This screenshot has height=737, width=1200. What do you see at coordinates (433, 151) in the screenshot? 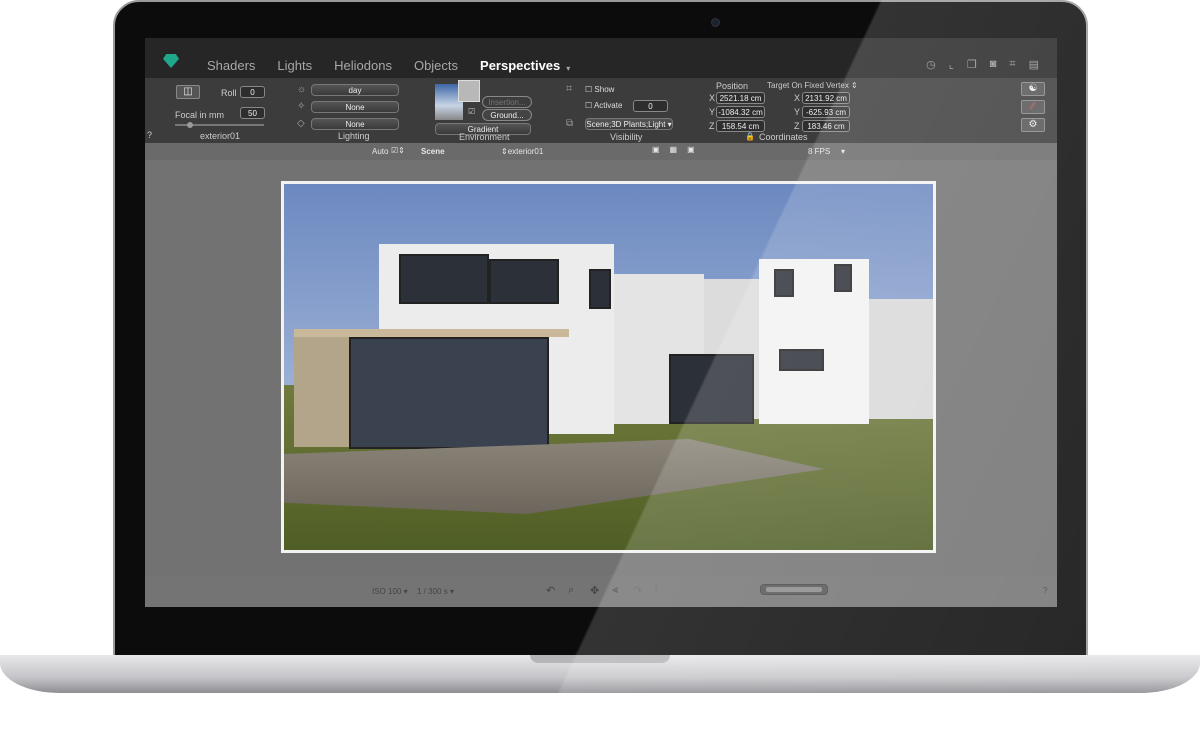
I see `scene-label: Scene` at bounding box center [433, 151].